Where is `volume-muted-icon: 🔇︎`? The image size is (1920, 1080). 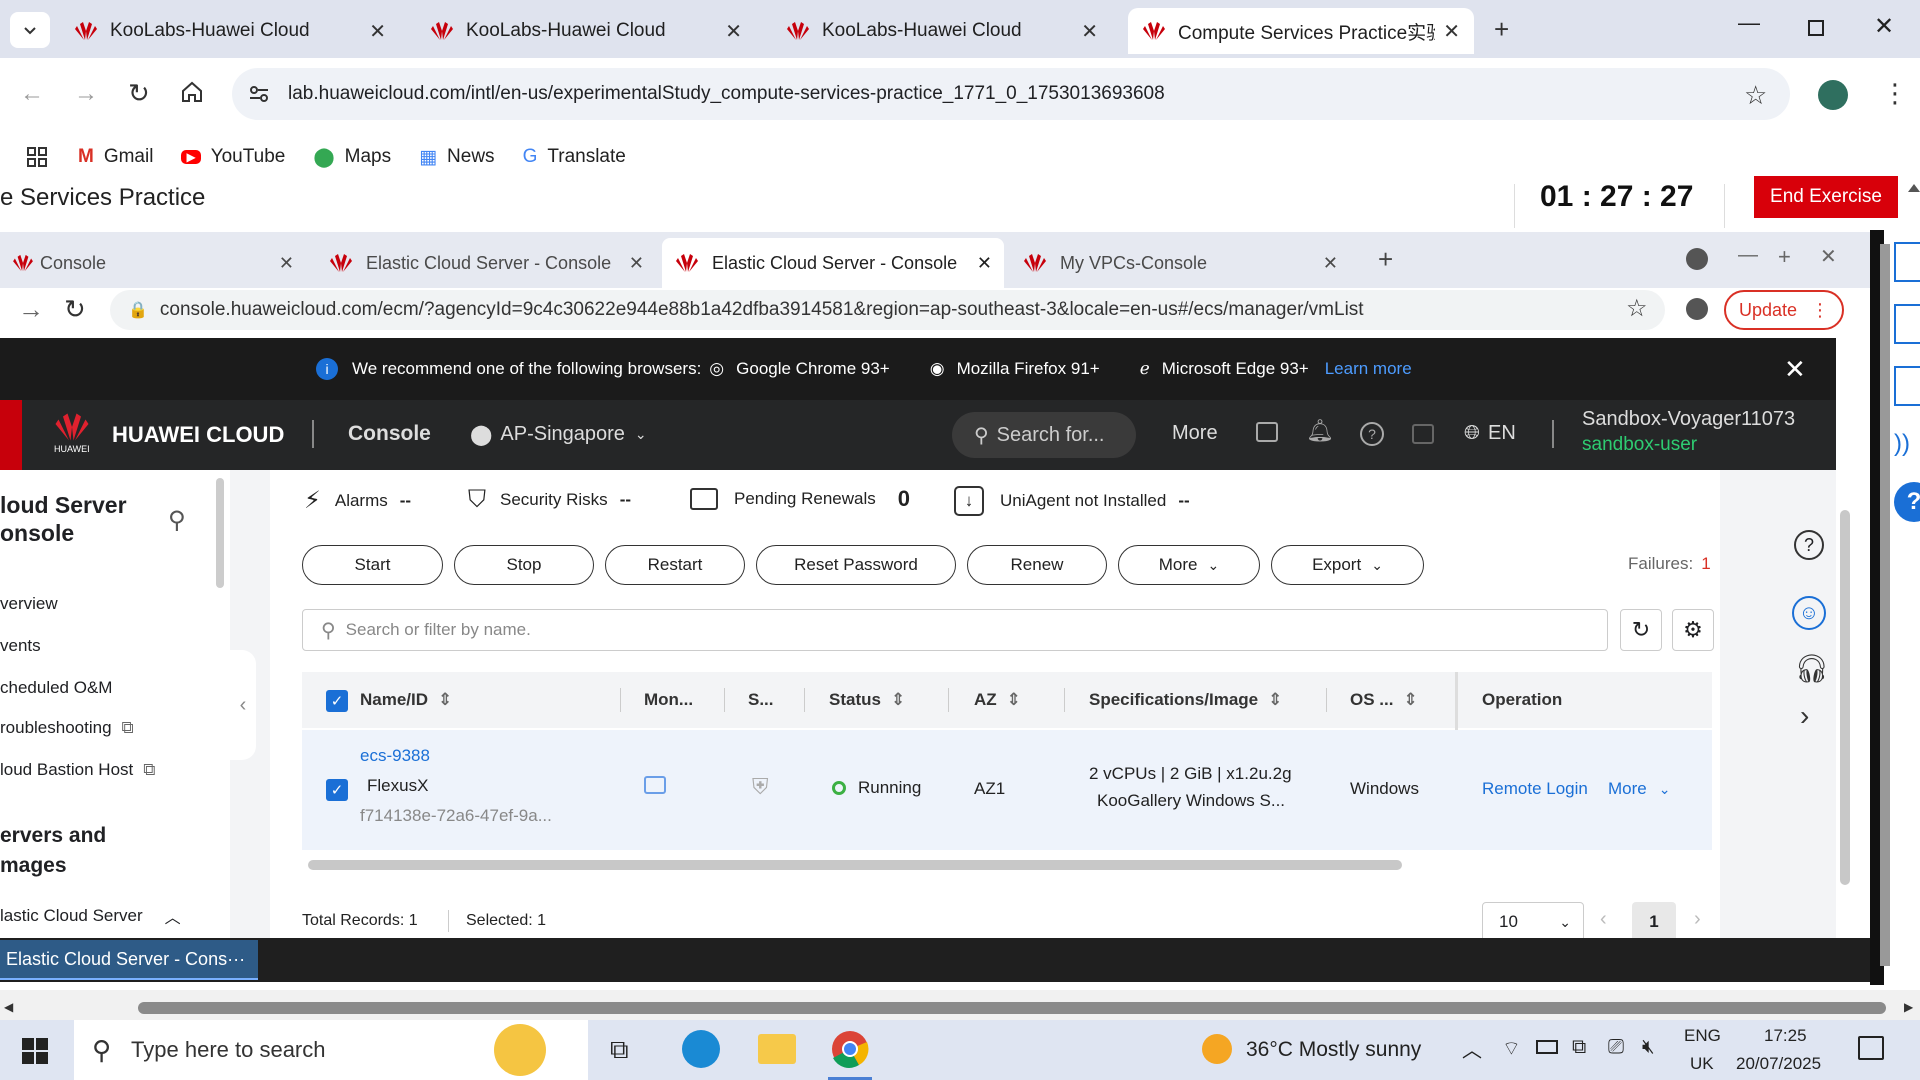 volume-muted-icon: 🔇︎ is located at coordinates (1648, 1047).